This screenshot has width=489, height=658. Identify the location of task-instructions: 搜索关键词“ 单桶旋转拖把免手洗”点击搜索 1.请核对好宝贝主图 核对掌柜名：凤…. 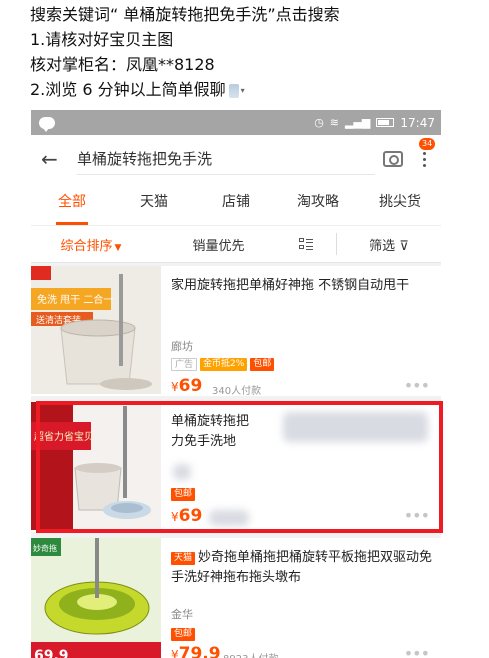
(257, 52).